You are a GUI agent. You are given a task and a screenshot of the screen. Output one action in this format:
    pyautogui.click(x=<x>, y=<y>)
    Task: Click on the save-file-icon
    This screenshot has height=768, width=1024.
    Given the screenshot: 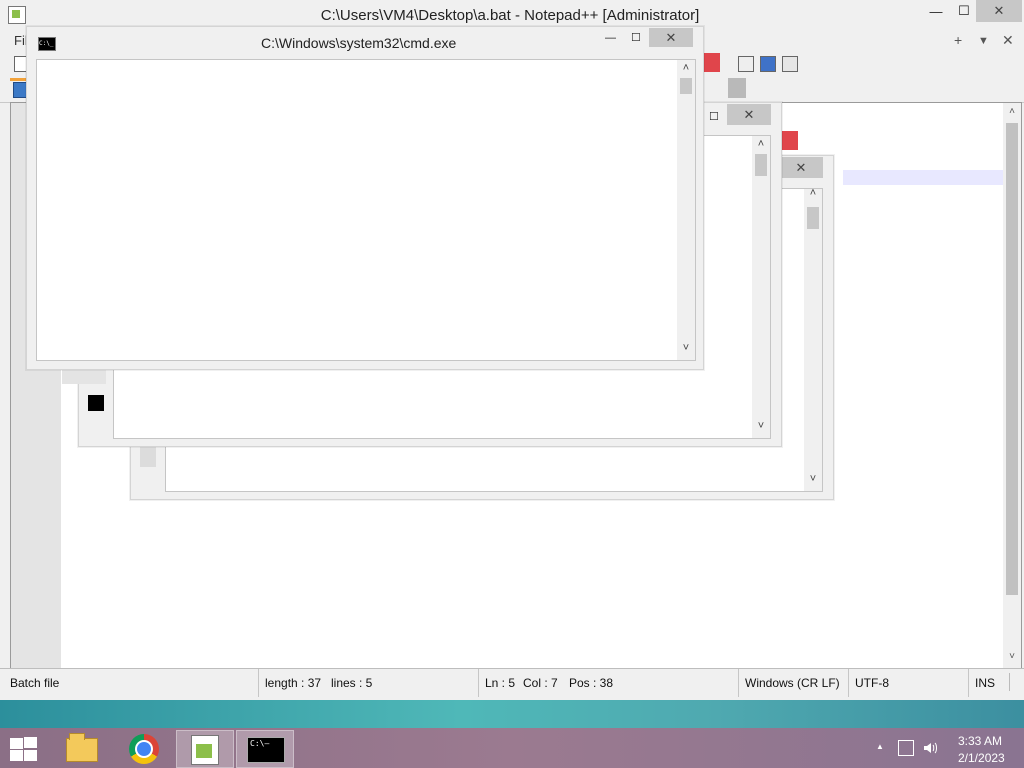 What is the action you would take?
    pyautogui.click(x=20, y=90)
    